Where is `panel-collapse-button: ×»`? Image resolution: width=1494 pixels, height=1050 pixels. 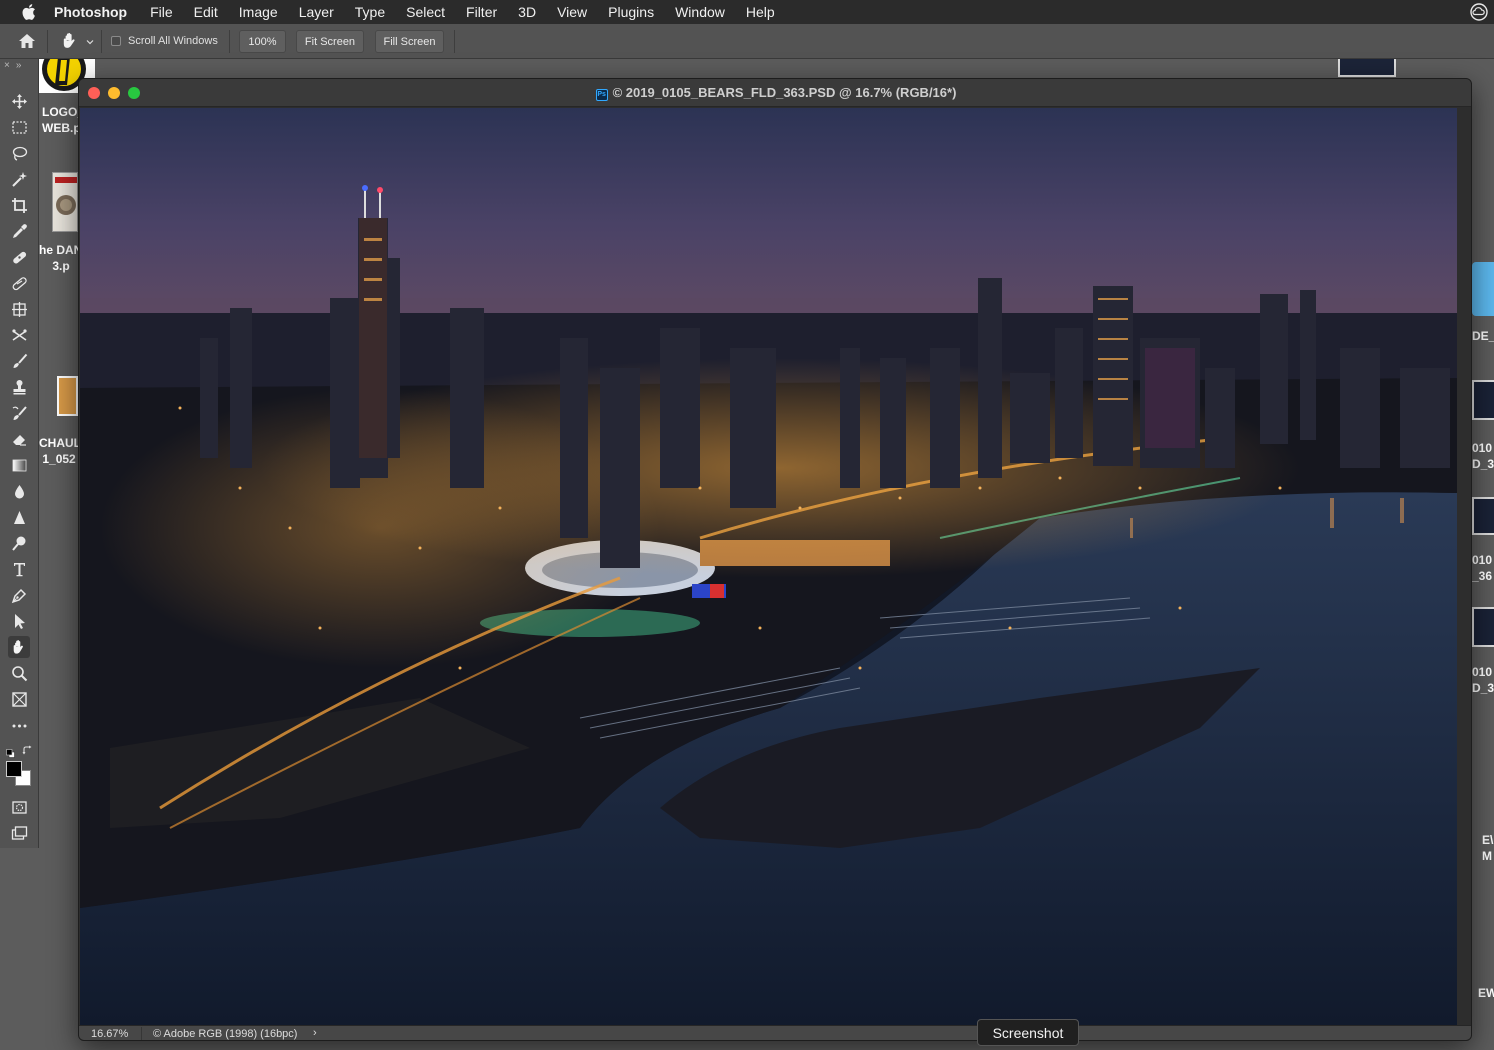 panel-collapse-button: ×» is located at coordinates (15, 65).